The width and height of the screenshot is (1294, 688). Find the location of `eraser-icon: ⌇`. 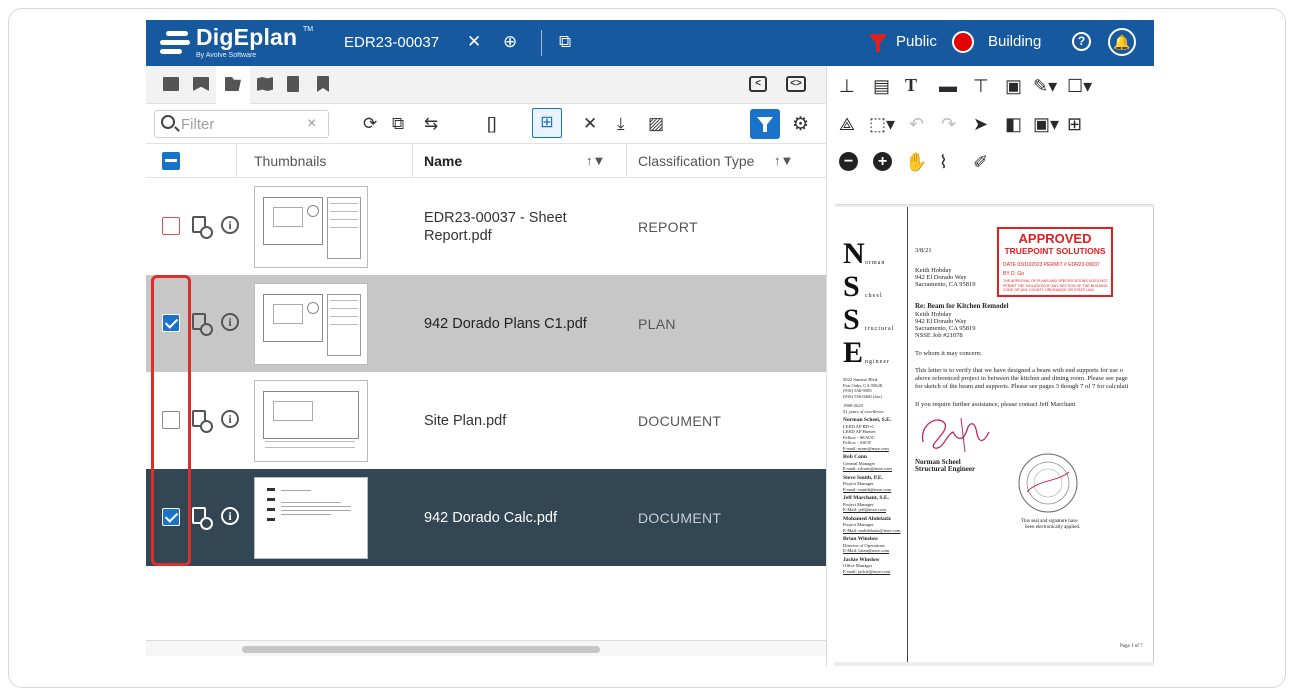

eraser-icon: ⌇ is located at coordinates (943, 162).